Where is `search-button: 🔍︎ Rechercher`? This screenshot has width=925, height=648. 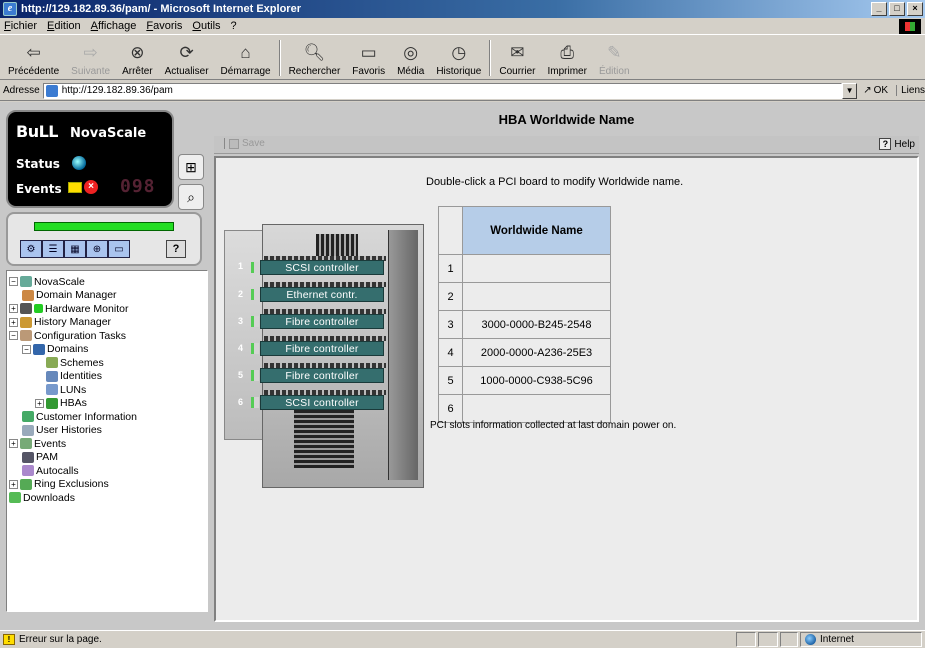 search-button: 🔍︎ Rechercher is located at coordinates (315, 58).